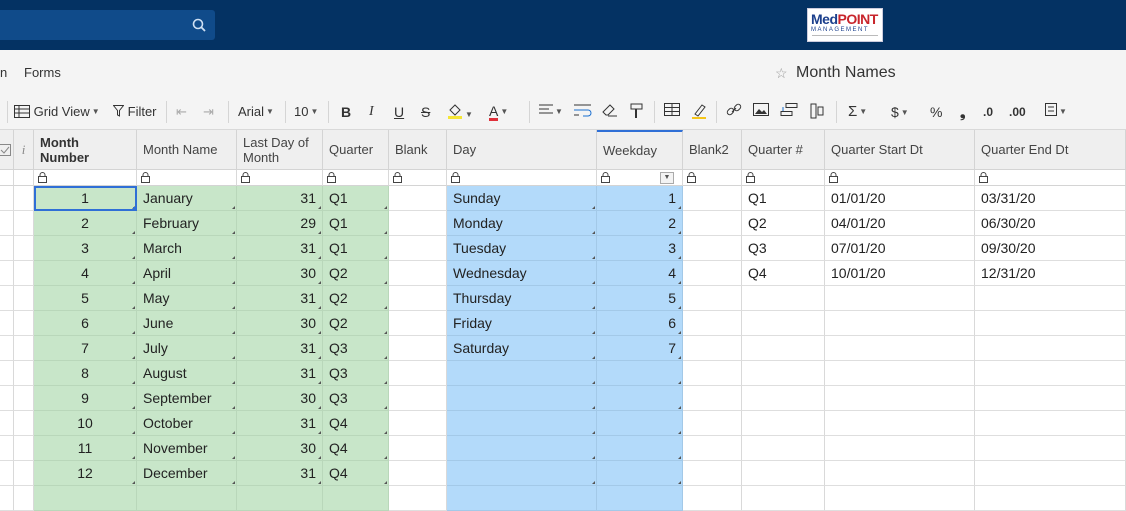 This screenshot has height=511, width=1126. Describe the element at coordinates (187, 198) in the screenshot. I see `cell-month-name: January` at that location.